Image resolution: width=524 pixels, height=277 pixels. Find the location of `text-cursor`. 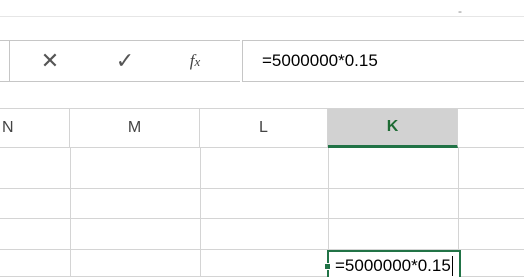

text-cursor is located at coordinates (452, 266).